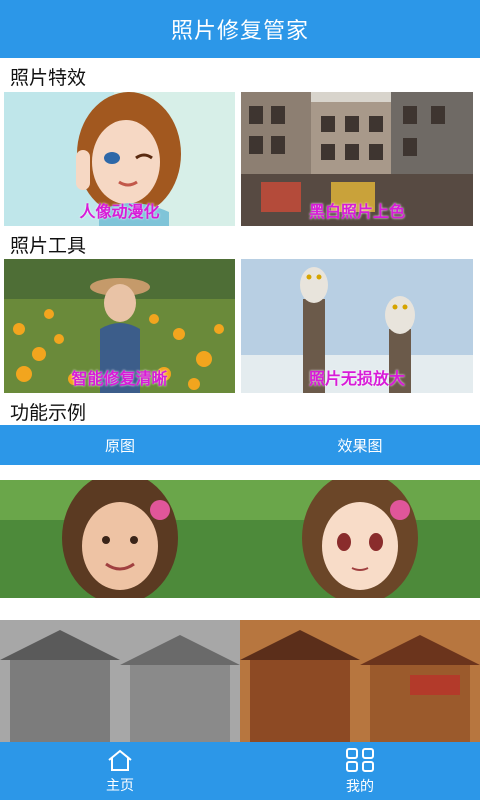 The height and width of the screenshot is (800, 480). Describe the element at coordinates (119, 159) in the screenshot. I see `card-anime-portrait: 人像动漫化` at that location.